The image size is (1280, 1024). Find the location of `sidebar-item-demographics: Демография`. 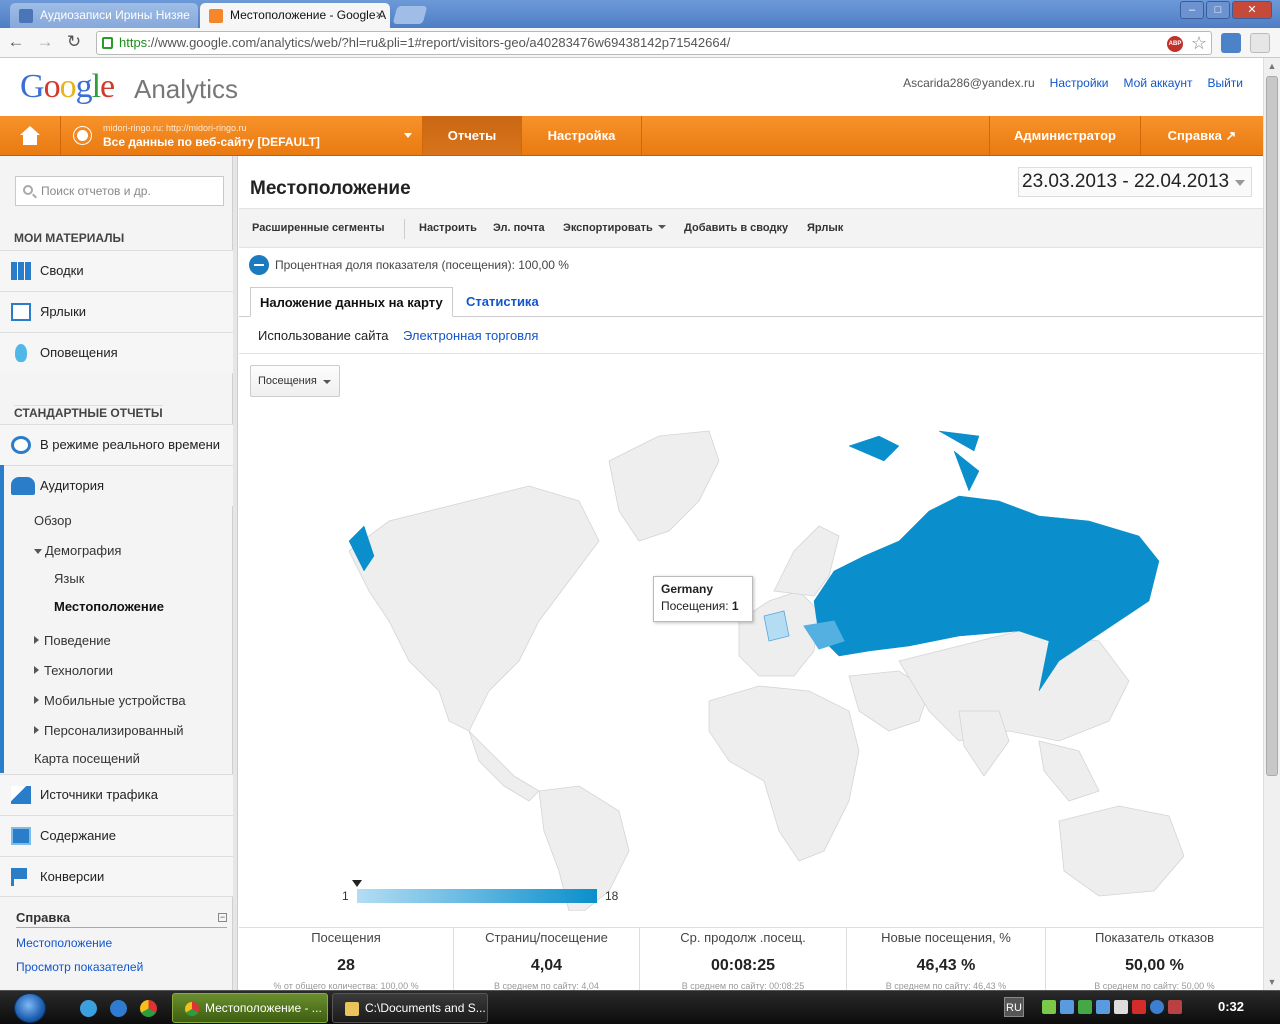

sidebar-item-demographics: Демография is located at coordinates (77, 550).